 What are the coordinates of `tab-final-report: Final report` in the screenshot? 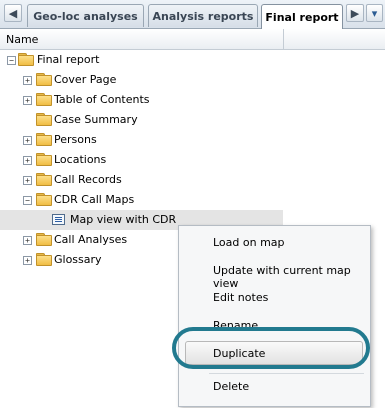 It's located at (302, 16).